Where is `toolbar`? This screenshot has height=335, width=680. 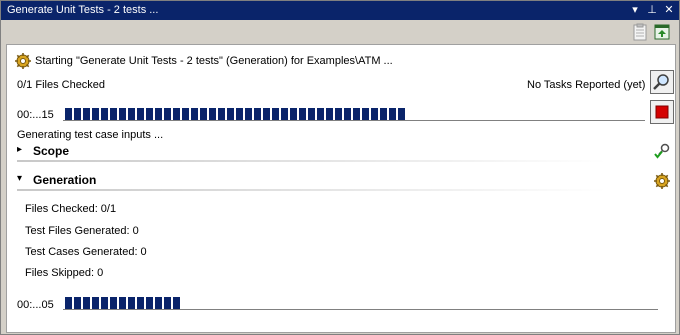 toolbar is located at coordinates (340, 32).